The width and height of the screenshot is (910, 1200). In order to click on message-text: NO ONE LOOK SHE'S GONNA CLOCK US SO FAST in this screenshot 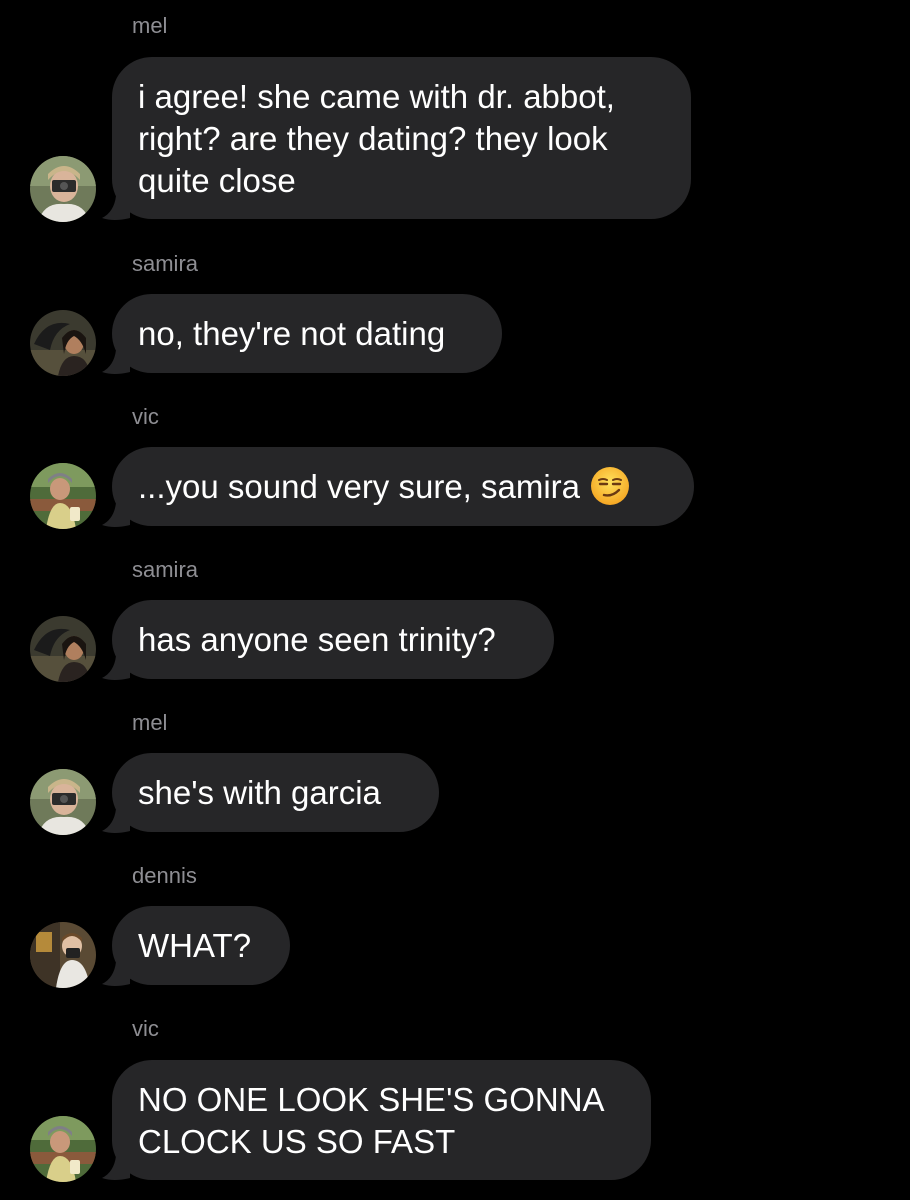, I will do `click(370, 1120)`.